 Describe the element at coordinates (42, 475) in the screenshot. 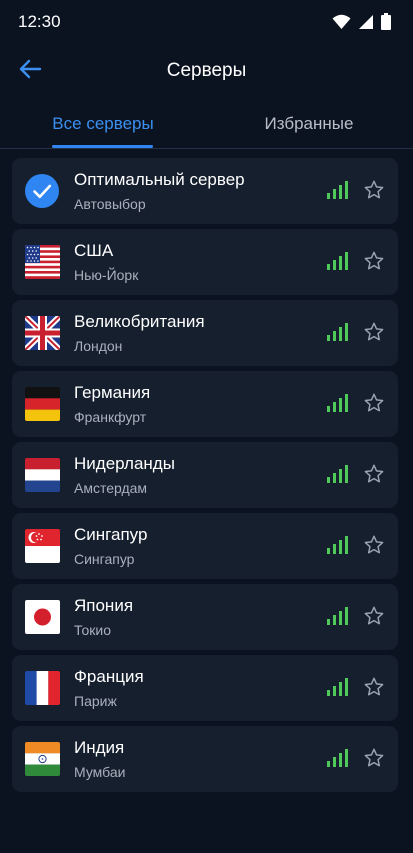

I see `flag-netherlands-icon` at that location.